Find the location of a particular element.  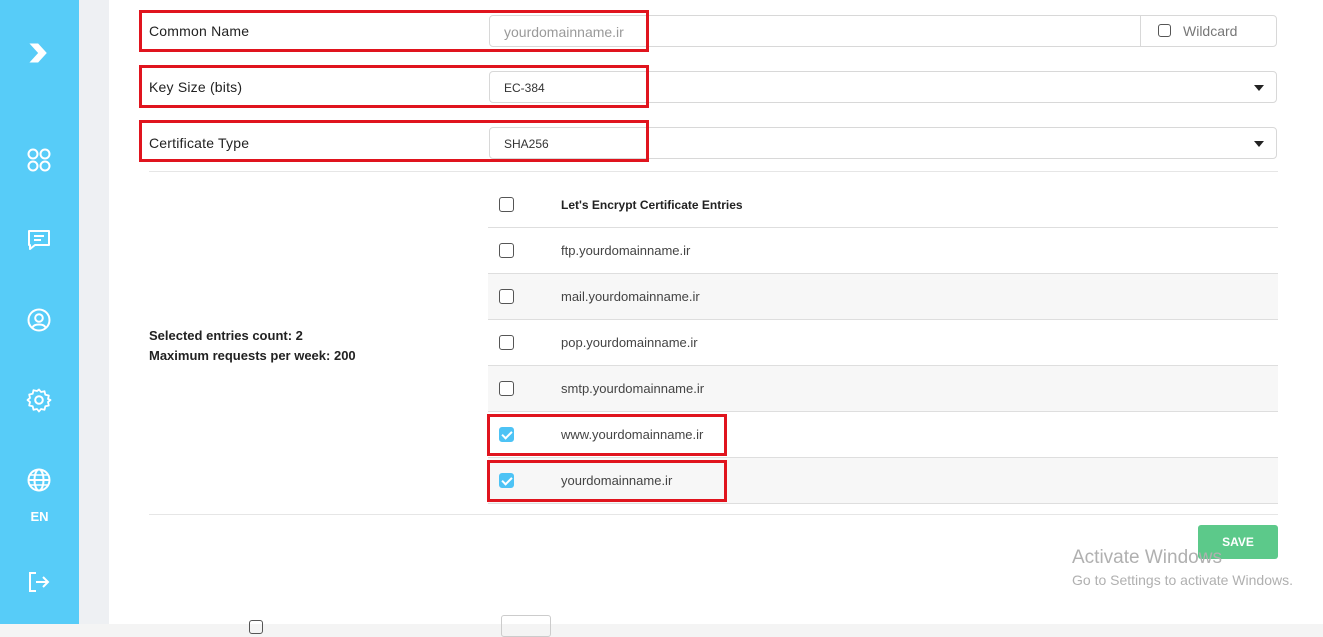

common-name-row: Common Name yourdomainname.ir Wildcard is located at coordinates (713, 31).